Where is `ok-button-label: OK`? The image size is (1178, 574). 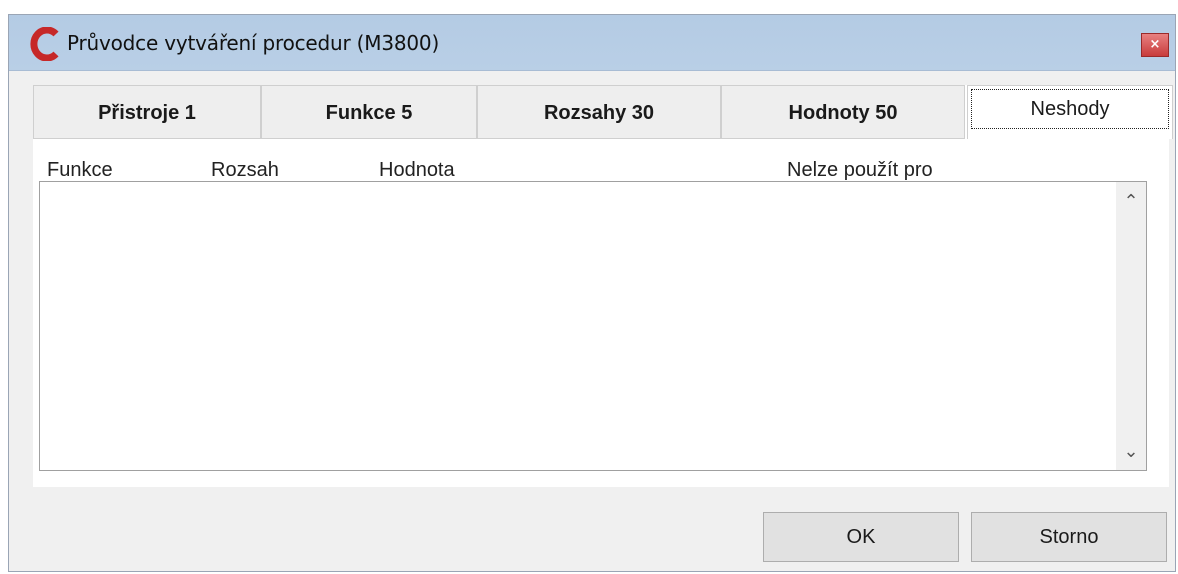 ok-button-label: OK is located at coordinates (861, 537).